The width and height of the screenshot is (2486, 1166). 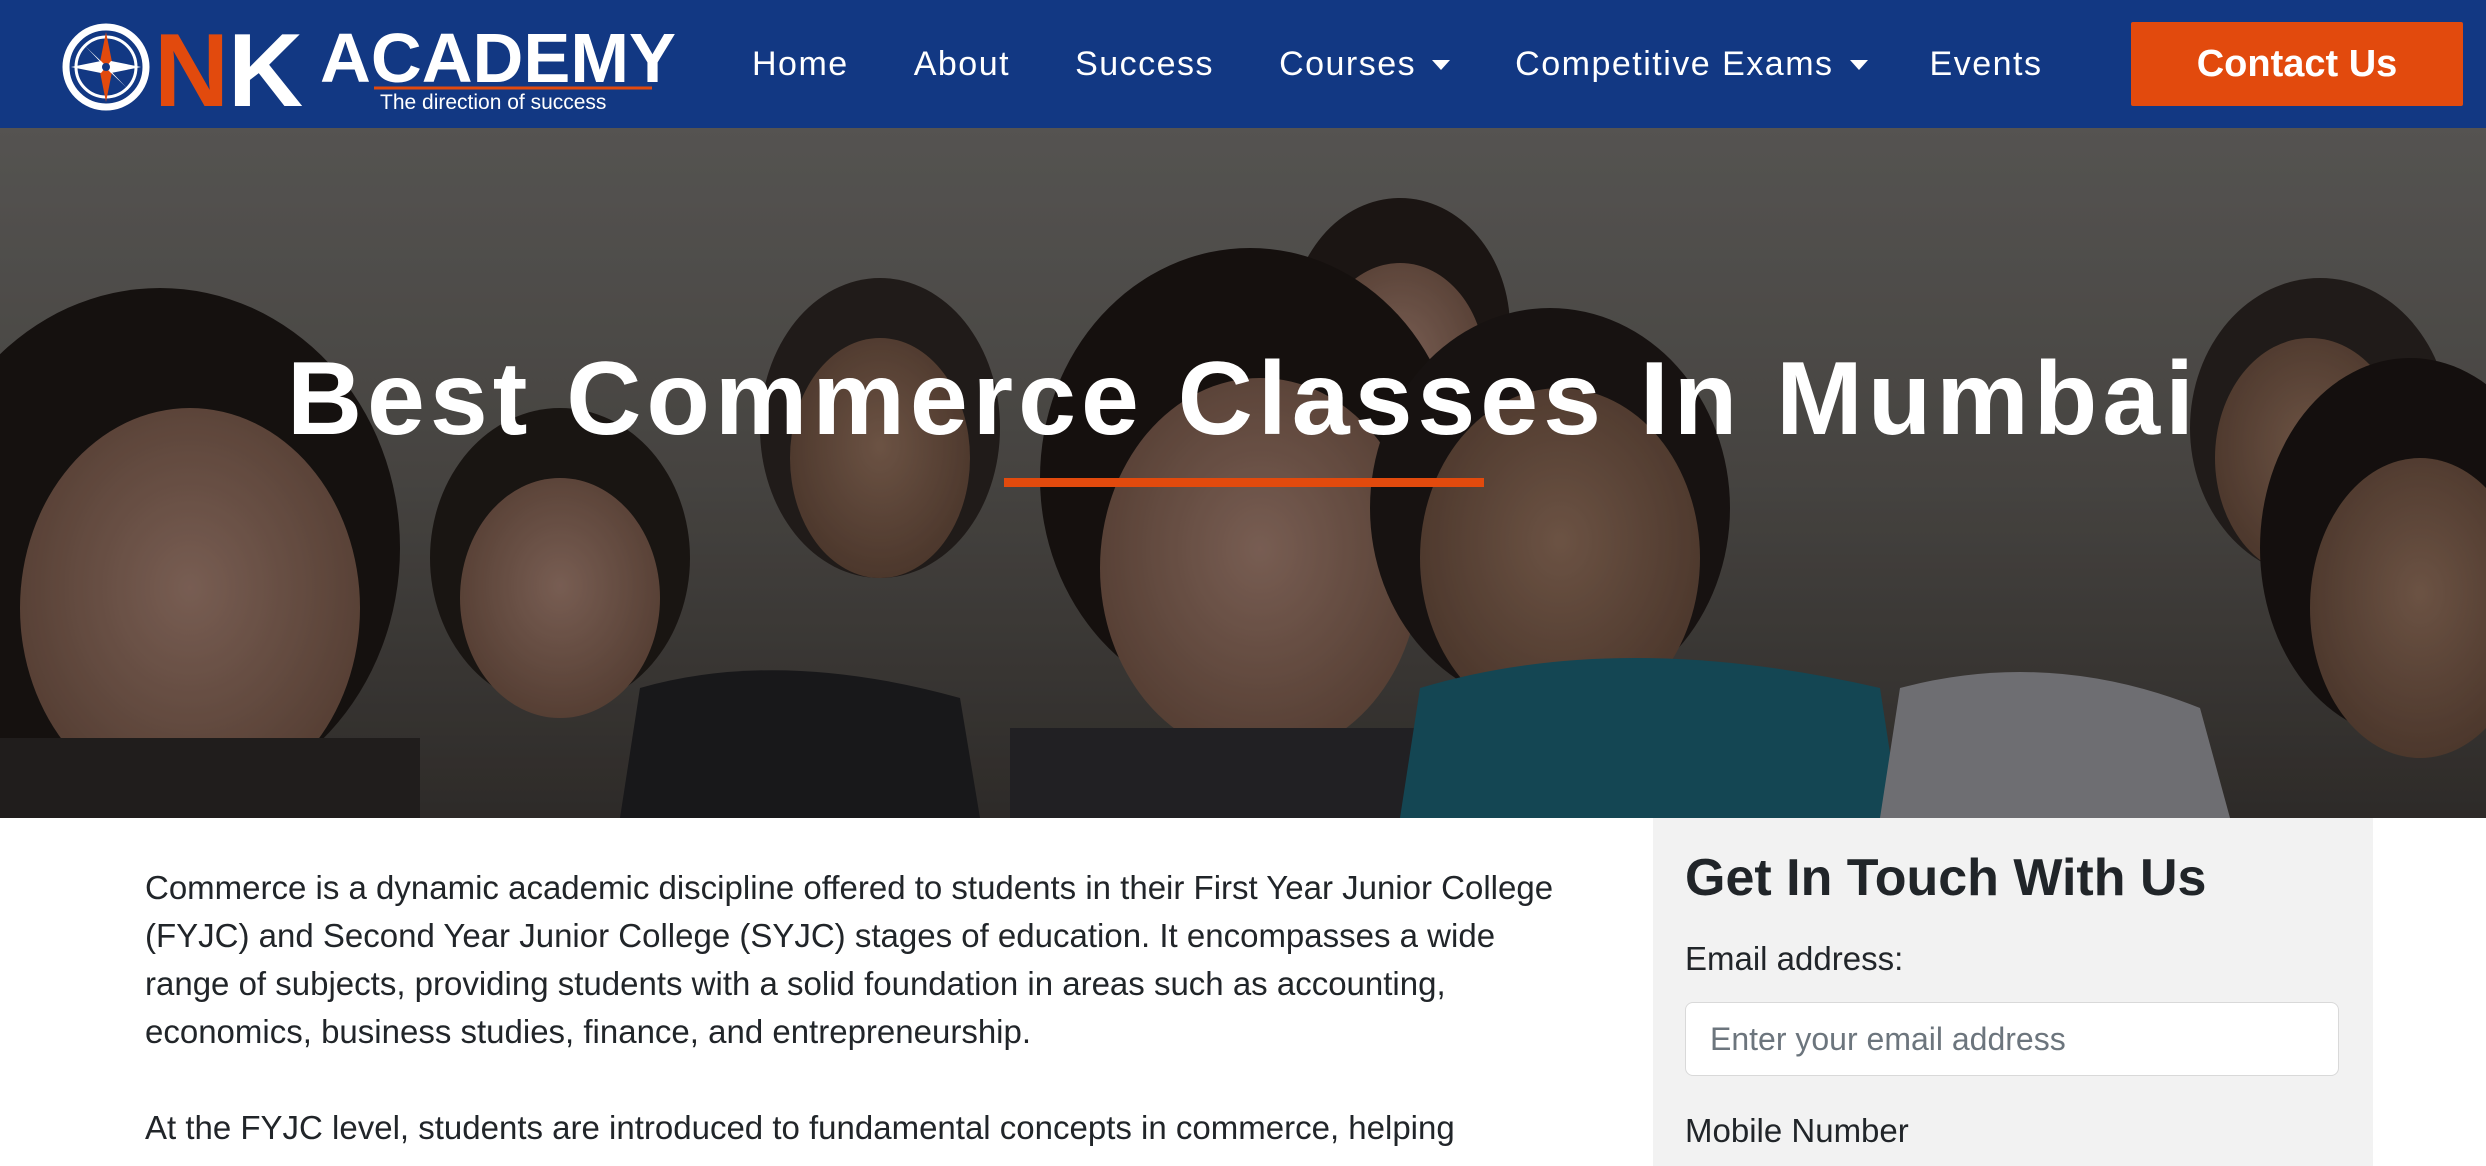 What do you see at coordinates (1243, 399) in the screenshot?
I see `hero-title: Best Commerce Classes In Mumbai` at bounding box center [1243, 399].